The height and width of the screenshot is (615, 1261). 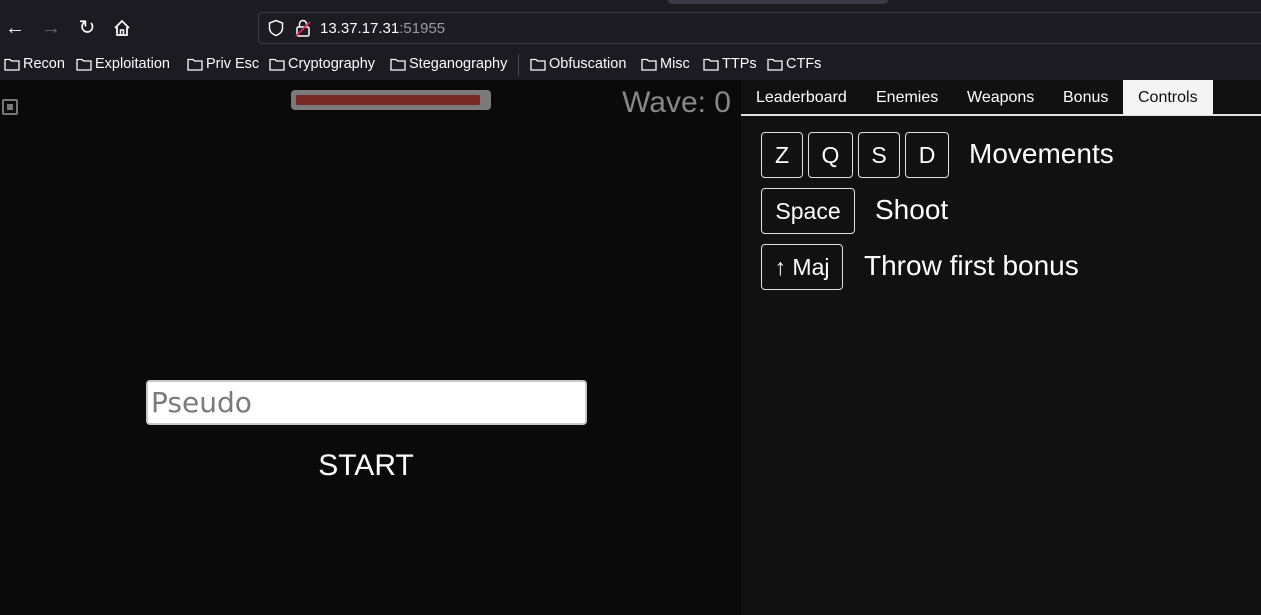 I want to click on bookmark-label: Obfuscation, so click(x=588, y=64).